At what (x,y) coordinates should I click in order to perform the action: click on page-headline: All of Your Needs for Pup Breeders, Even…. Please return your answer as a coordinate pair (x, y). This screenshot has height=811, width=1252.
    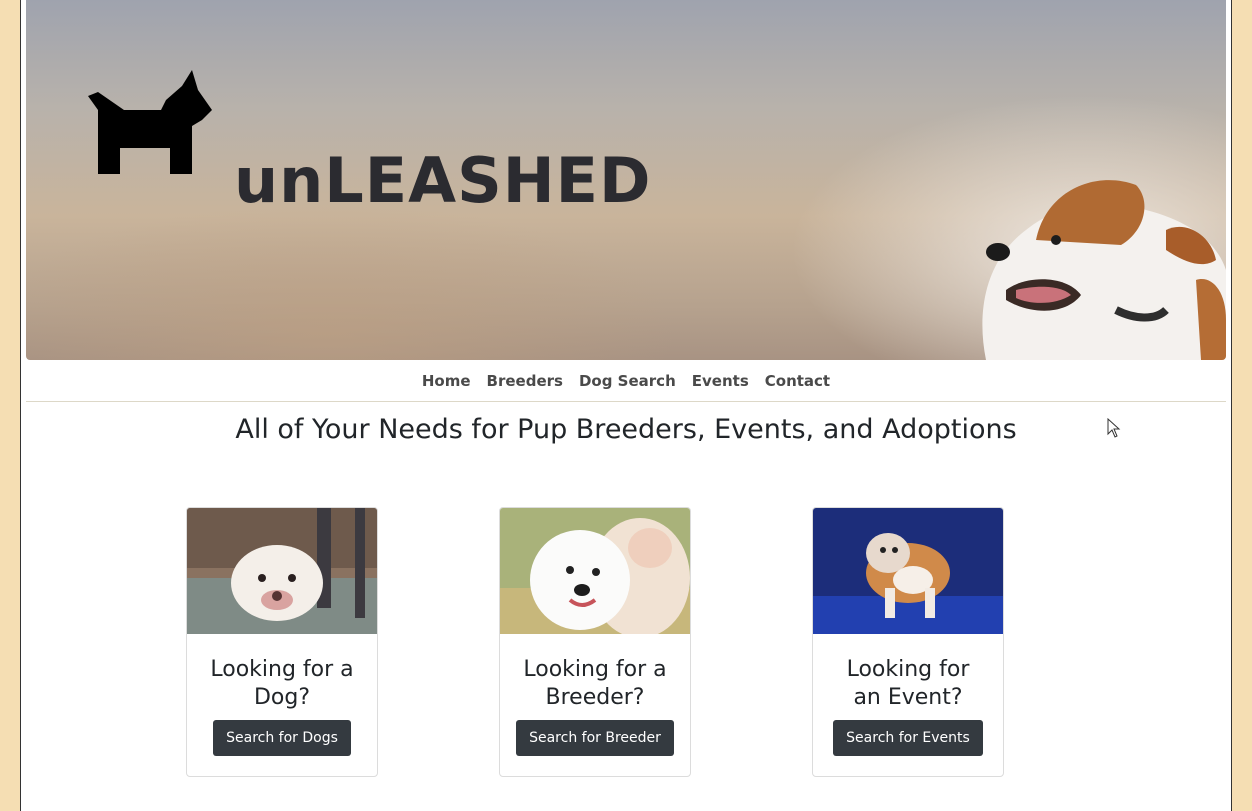
    Looking at the image, I should click on (626, 429).